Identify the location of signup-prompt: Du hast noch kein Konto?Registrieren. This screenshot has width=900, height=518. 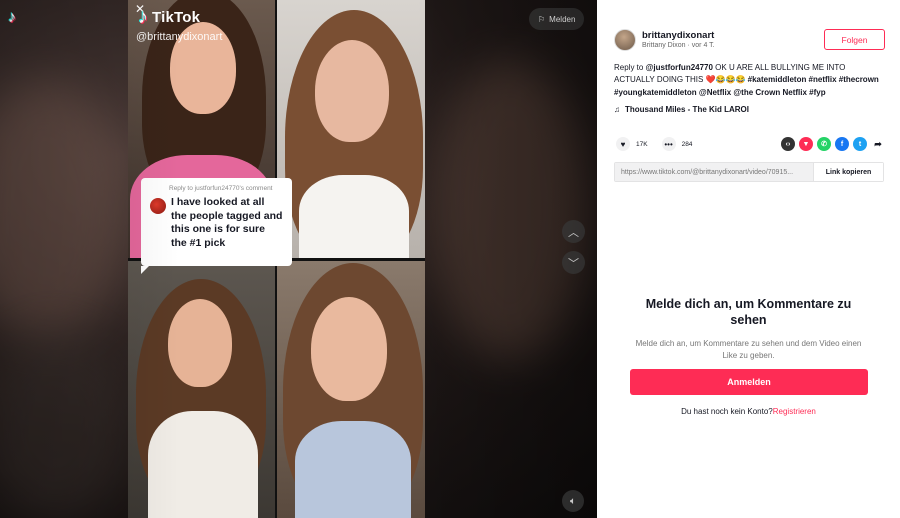
(748, 411).